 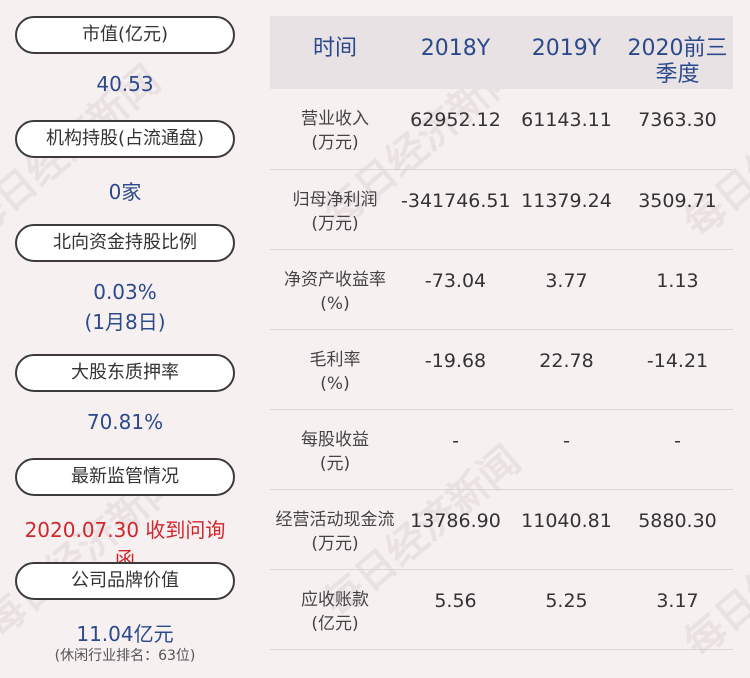 I want to click on northbound-ratio-value: 0.03%, so click(x=125, y=292).